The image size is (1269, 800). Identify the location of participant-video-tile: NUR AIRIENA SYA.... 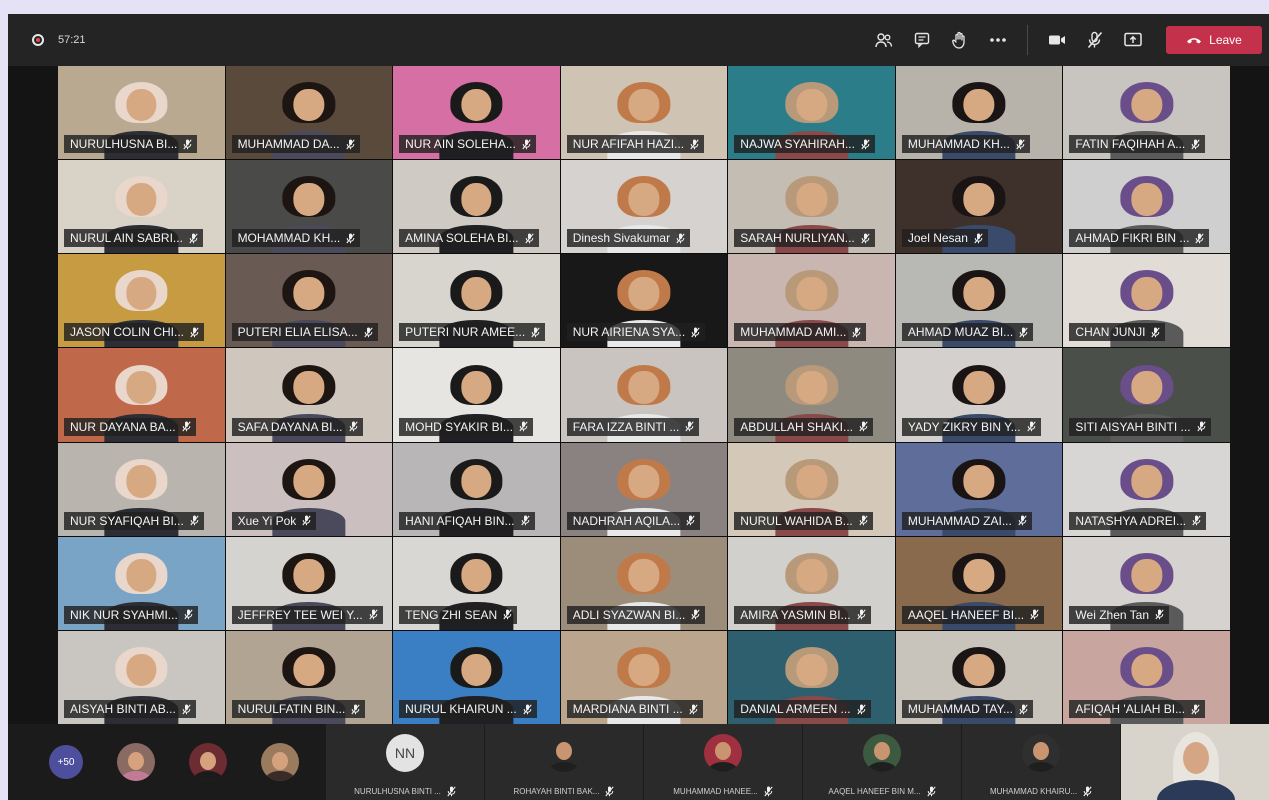
(644, 301).